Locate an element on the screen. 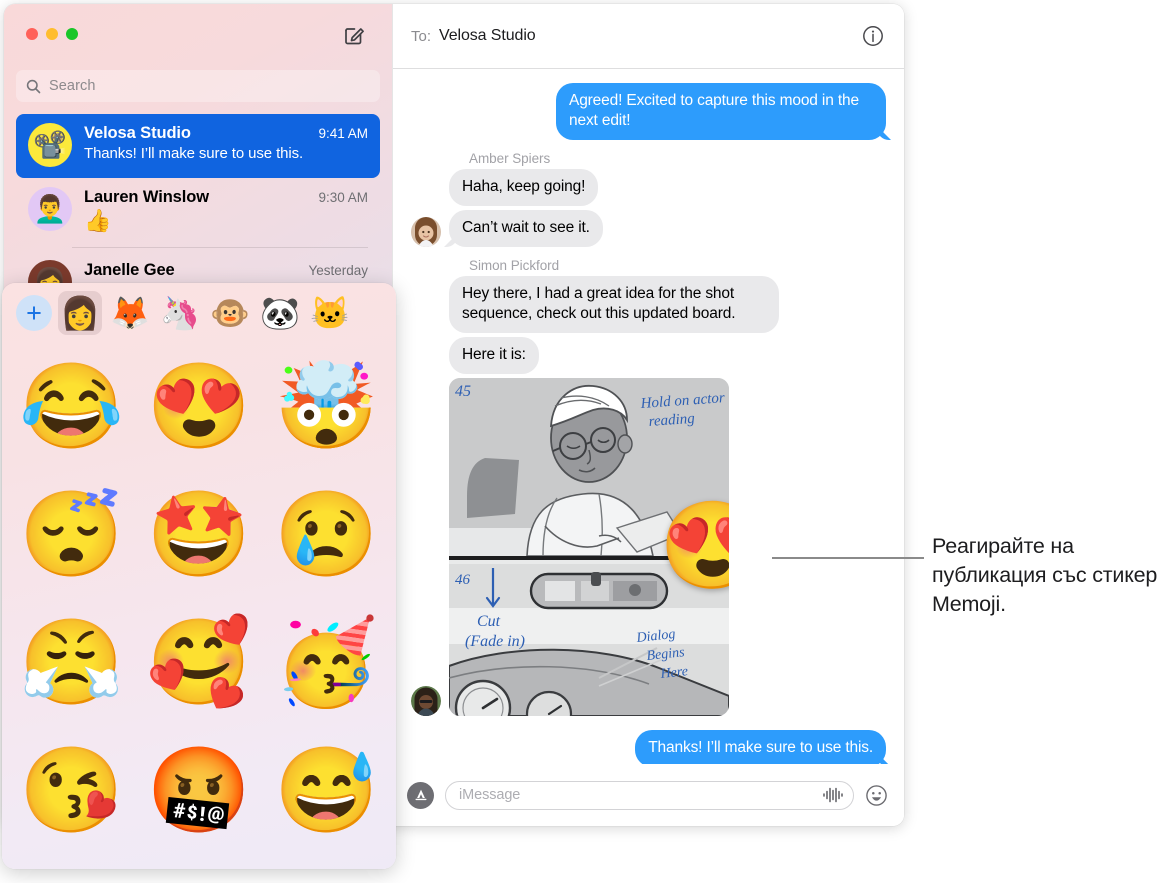  sticker-tab-unicorn: 🦄 is located at coordinates (180, 313).